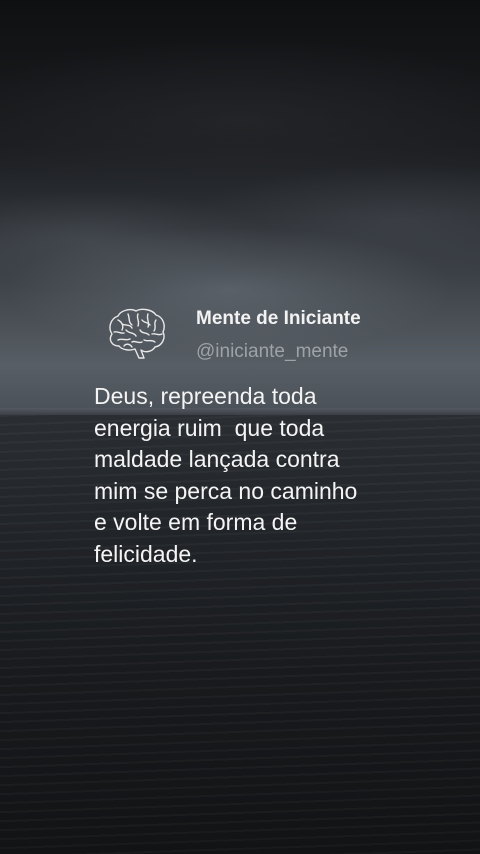 This screenshot has width=480, height=854. Describe the element at coordinates (264, 333) in the screenshot. I see `post-header: Mente de Iniciante @iniciante_mente` at that location.